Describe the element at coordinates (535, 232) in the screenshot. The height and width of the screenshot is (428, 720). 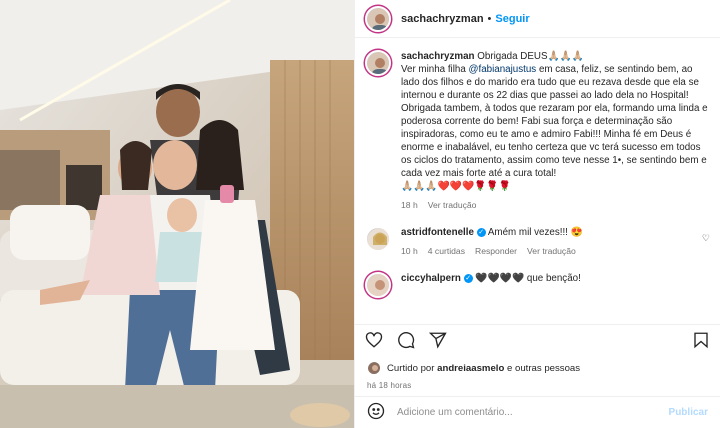
I see `comment-text: Amém mil vezes!!! 😍` at that location.